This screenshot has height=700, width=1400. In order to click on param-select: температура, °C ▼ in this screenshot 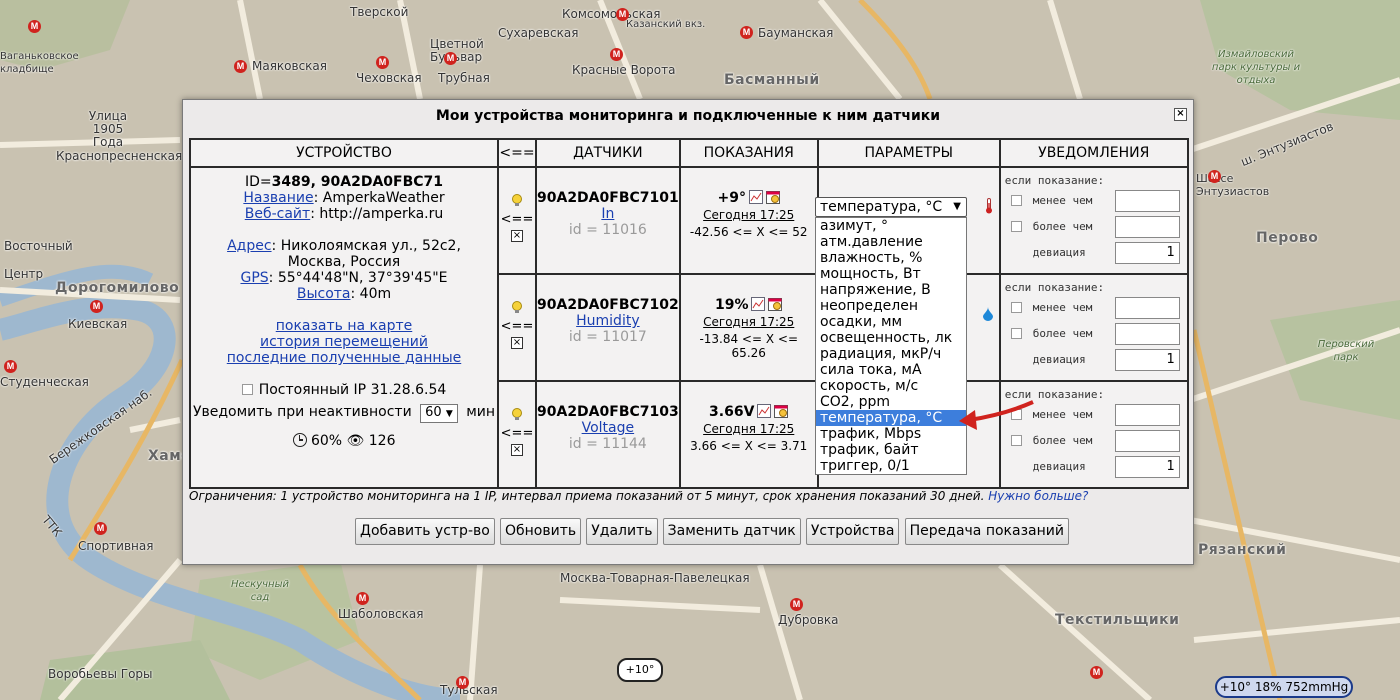, I will do `click(891, 207)`.